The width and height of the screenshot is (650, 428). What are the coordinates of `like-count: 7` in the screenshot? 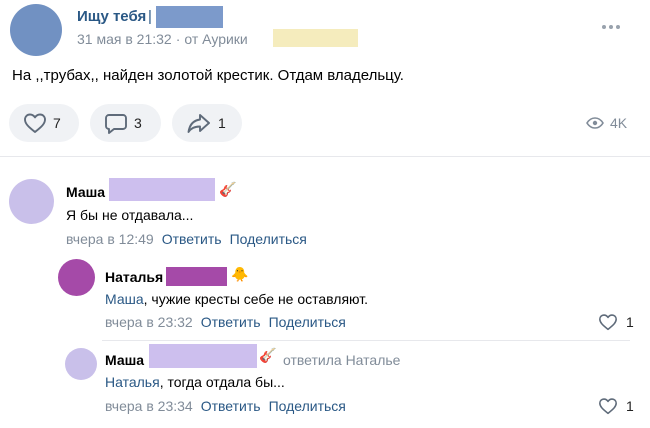 It's located at (57, 123).